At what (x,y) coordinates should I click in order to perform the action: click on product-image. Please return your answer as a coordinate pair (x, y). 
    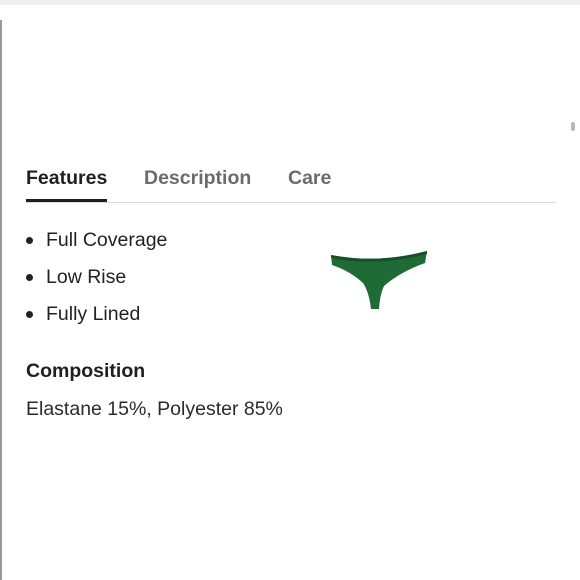
    Looking at the image, I should click on (379, 280).